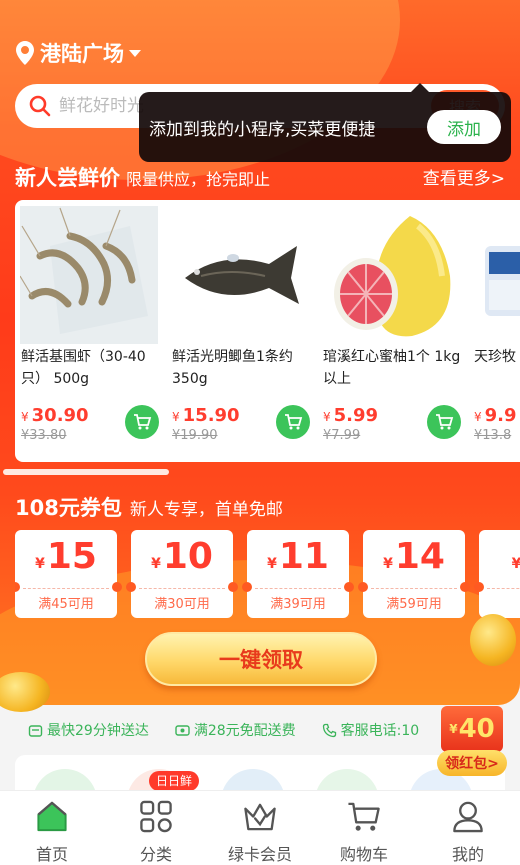 Image resolution: width=520 pixels, height=865 pixels. I want to click on chevron-down-icon, so click(135, 53).